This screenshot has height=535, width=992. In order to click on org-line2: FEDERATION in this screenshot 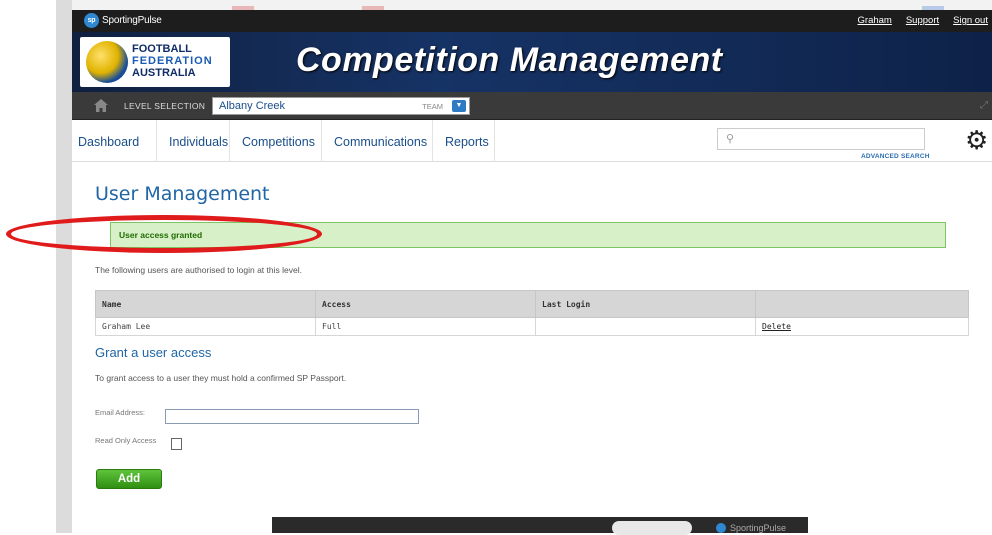, I will do `click(172, 61)`.